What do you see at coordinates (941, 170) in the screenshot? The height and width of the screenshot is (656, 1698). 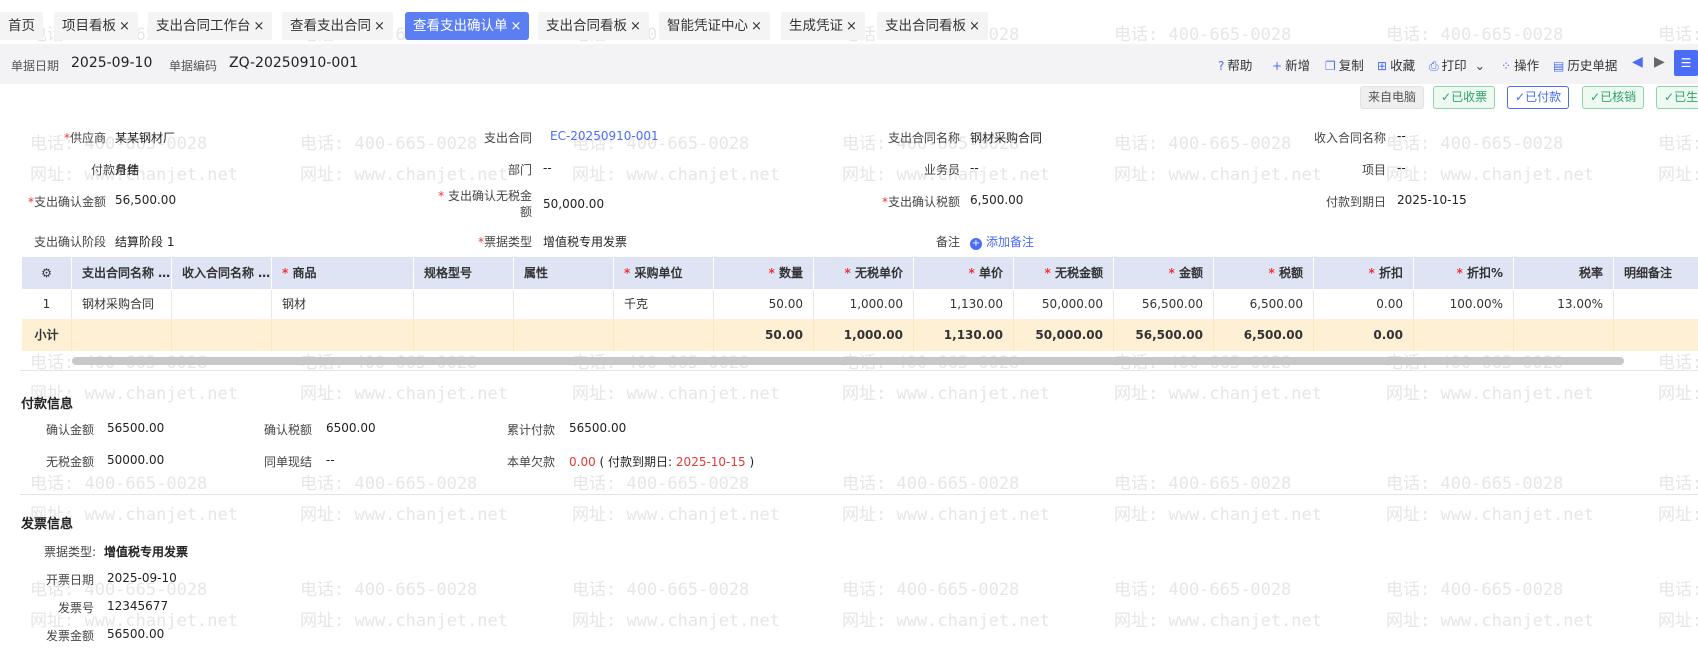 I see `staff-label: 业务员` at bounding box center [941, 170].